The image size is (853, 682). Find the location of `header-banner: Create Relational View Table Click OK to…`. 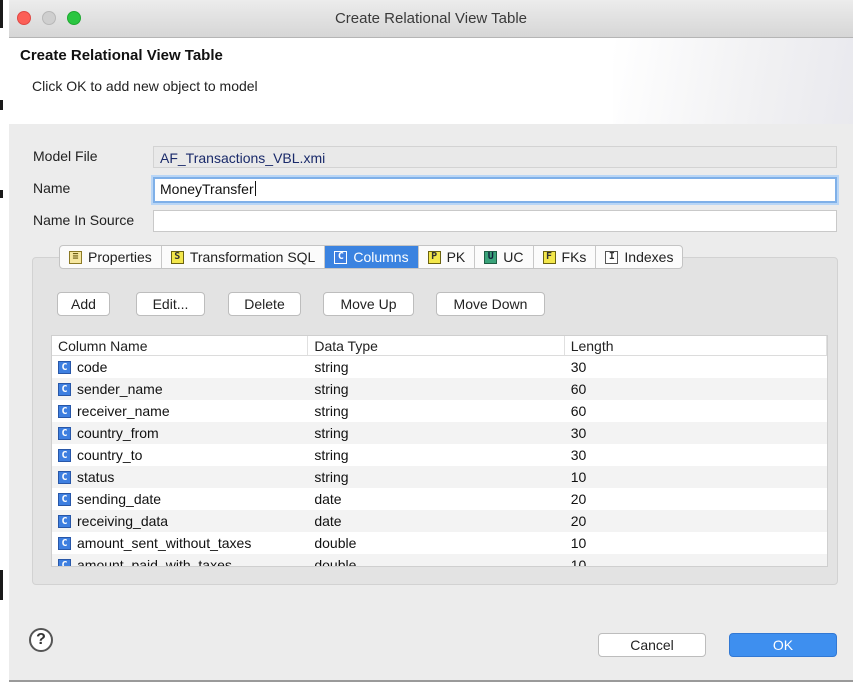

header-banner: Create Relational View Table Click OK to… is located at coordinates (431, 81).